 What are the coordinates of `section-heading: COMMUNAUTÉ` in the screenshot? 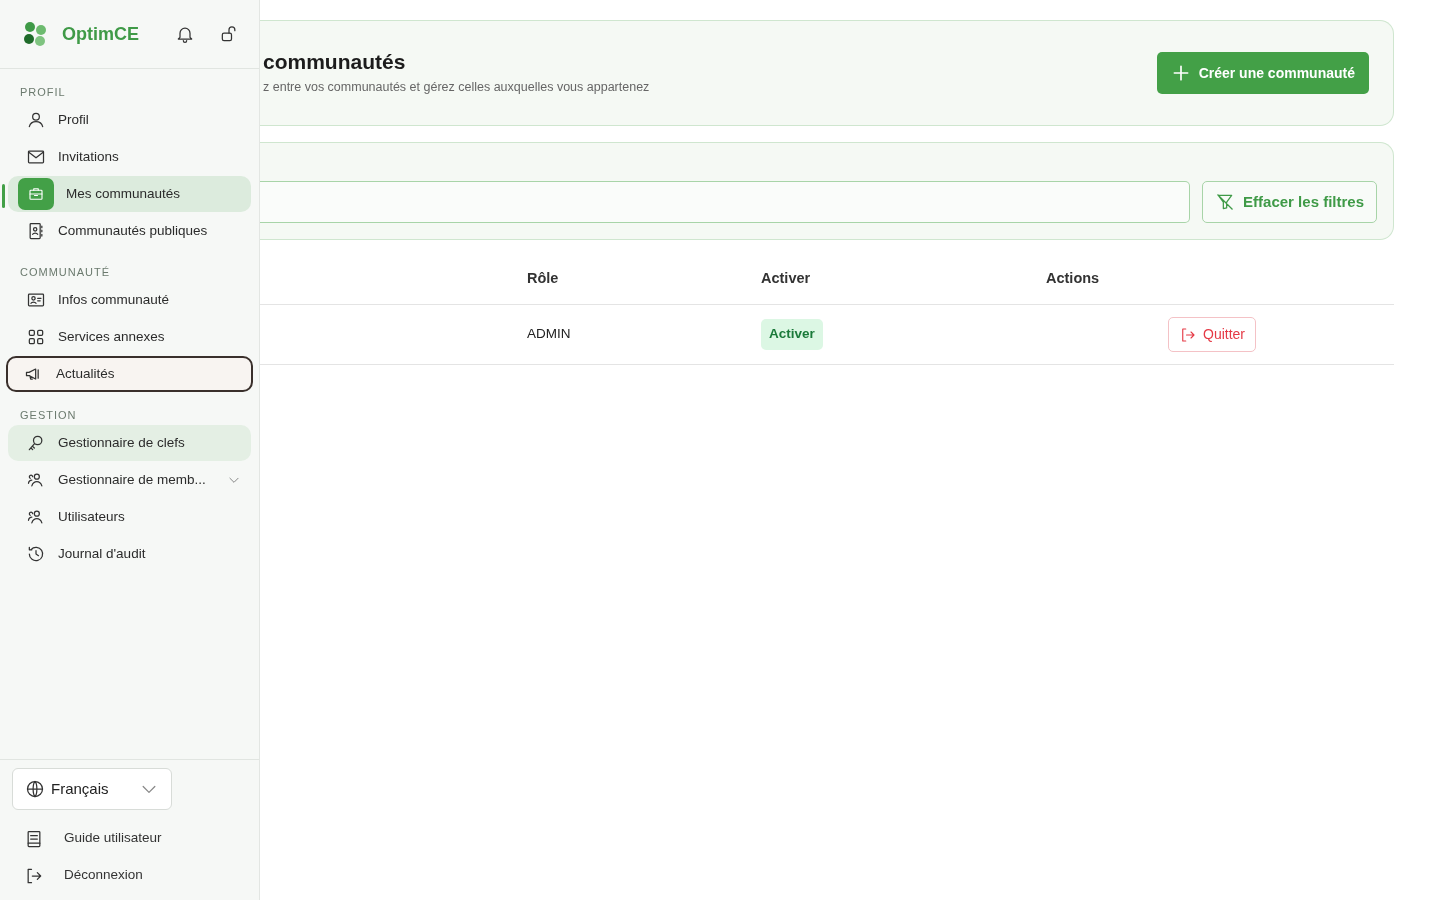 It's located at (65, 272).